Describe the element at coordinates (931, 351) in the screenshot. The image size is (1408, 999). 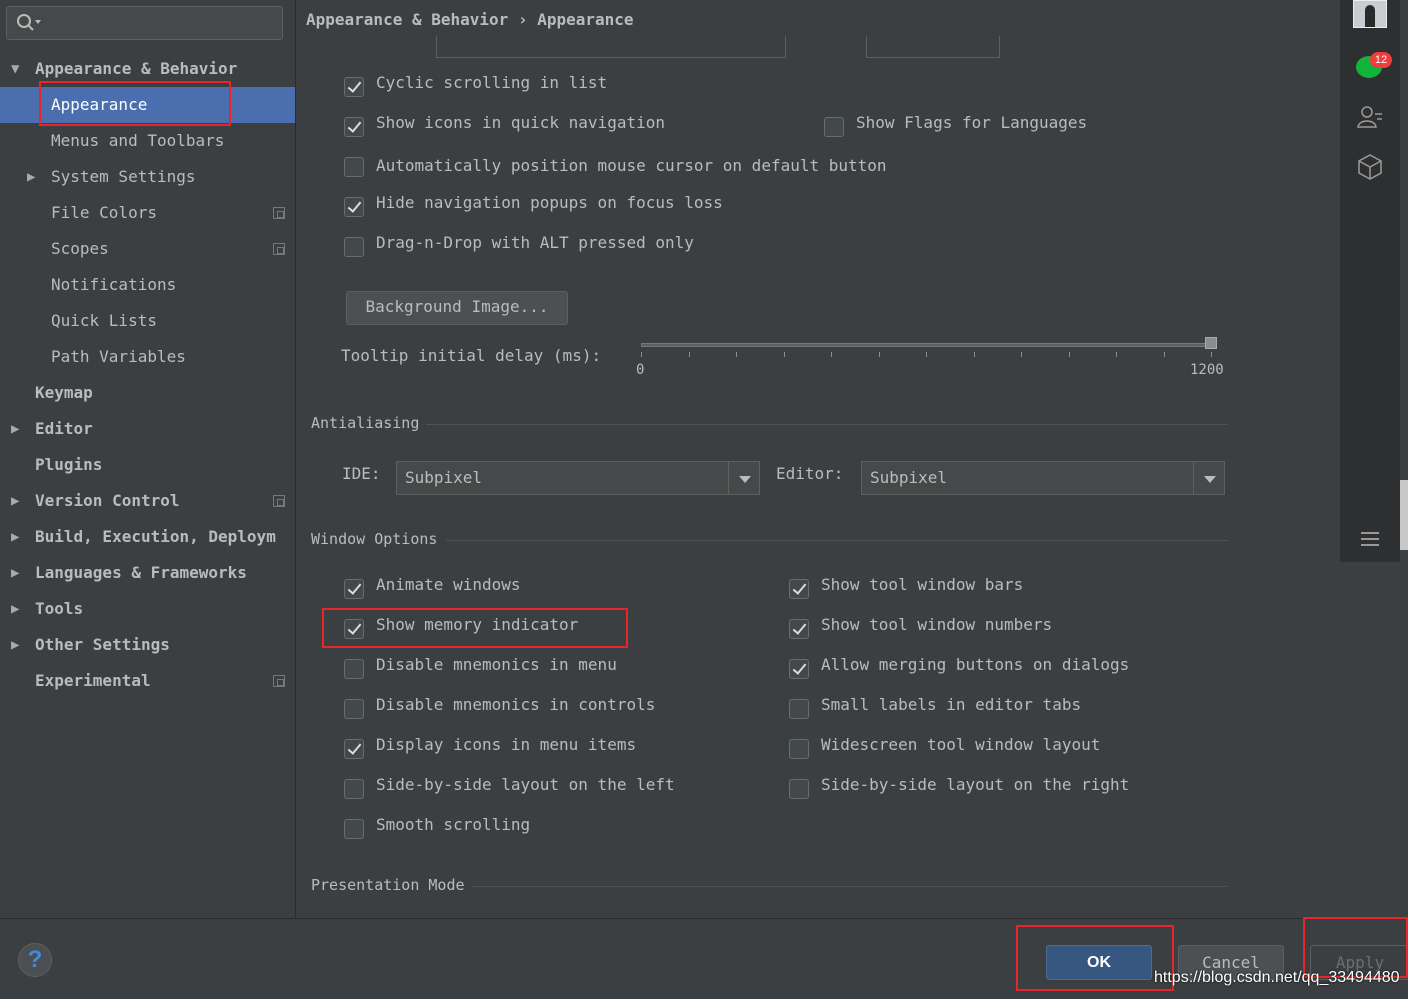
I see `tooltip-delay-slider` at that location.